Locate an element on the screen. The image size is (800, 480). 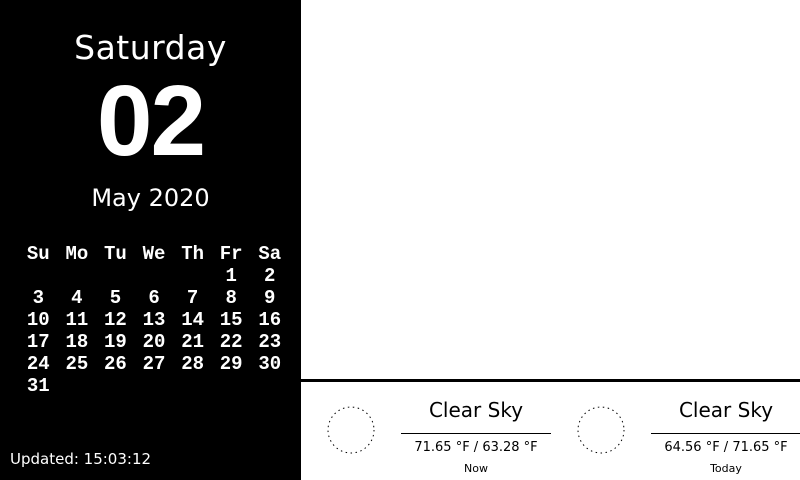
calendar-weekday-header: Su is located at coordinates (38, 254).